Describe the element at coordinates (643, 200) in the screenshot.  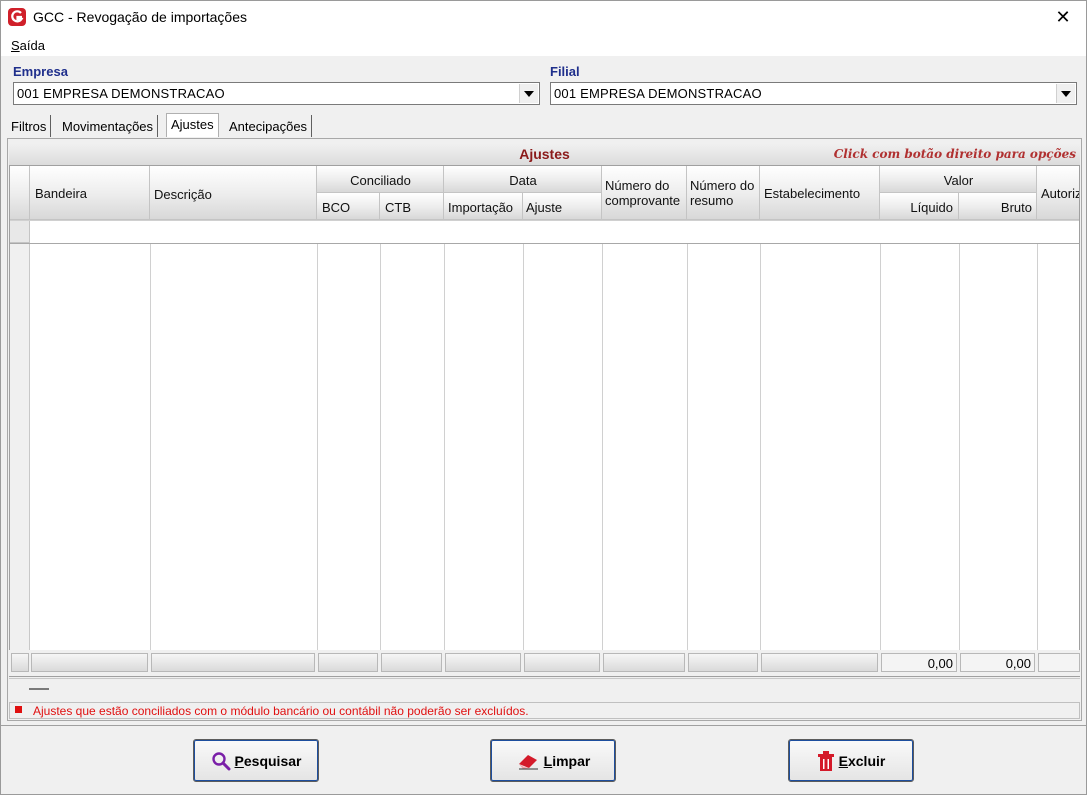
I see `col-header-numero-comprovante-line2: comprovante` at that location.